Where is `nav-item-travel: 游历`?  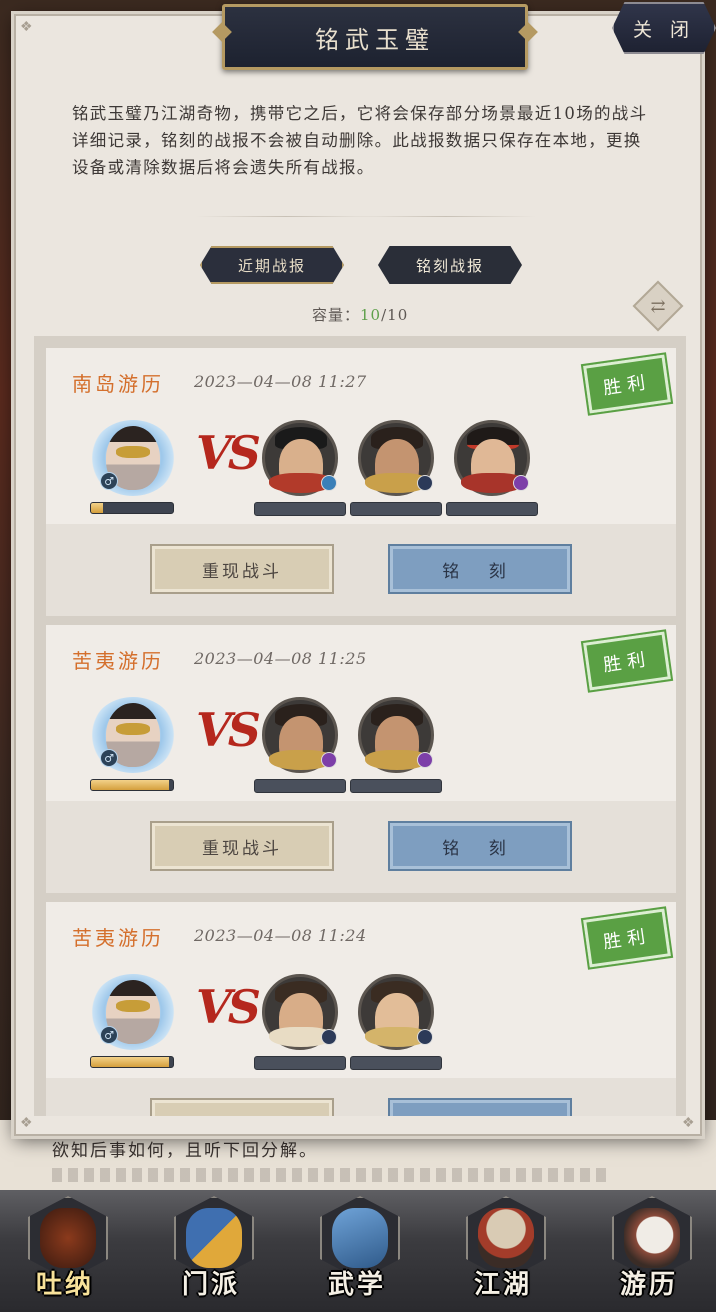 nav-item-travel: 游历 is located at coordinates (649, 1252).